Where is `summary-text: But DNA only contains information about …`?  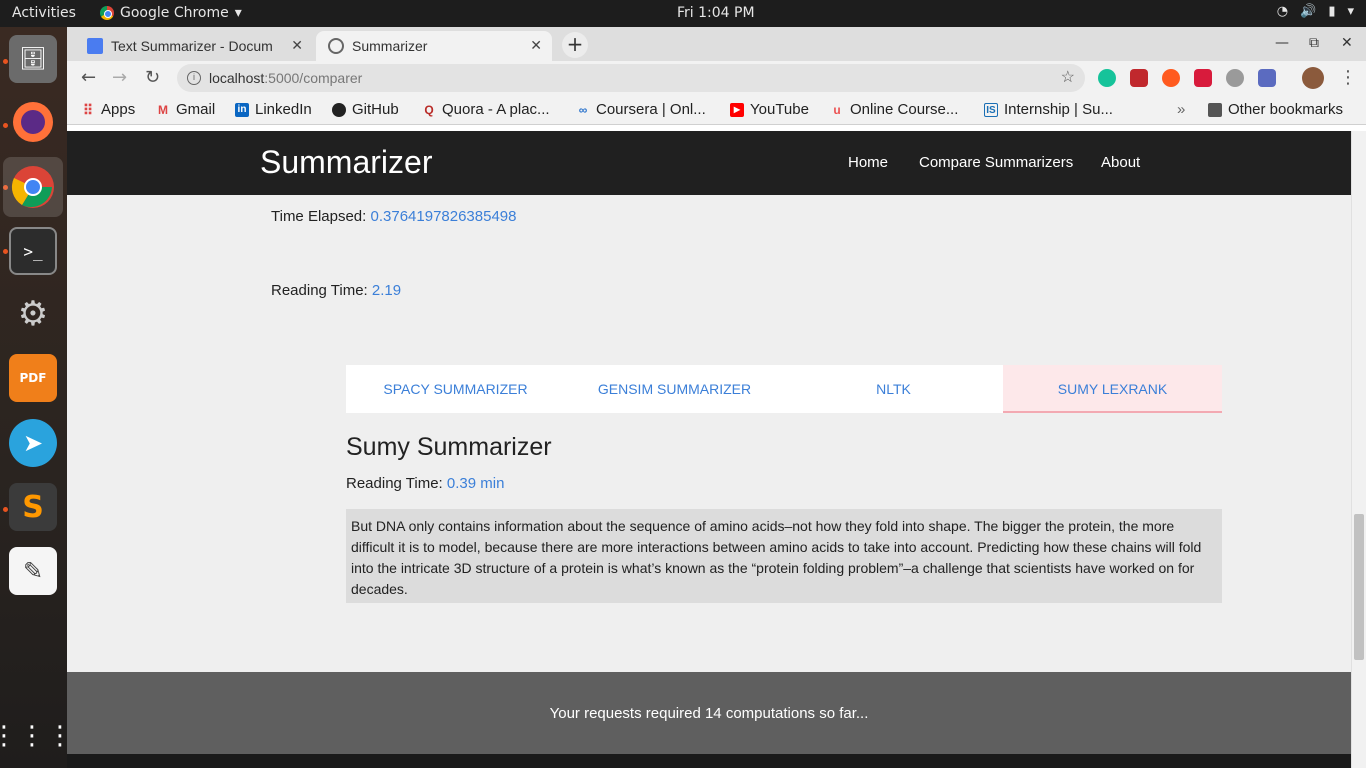
summary-text: But DNA only contains information about … is located at coordinates (784, 556).